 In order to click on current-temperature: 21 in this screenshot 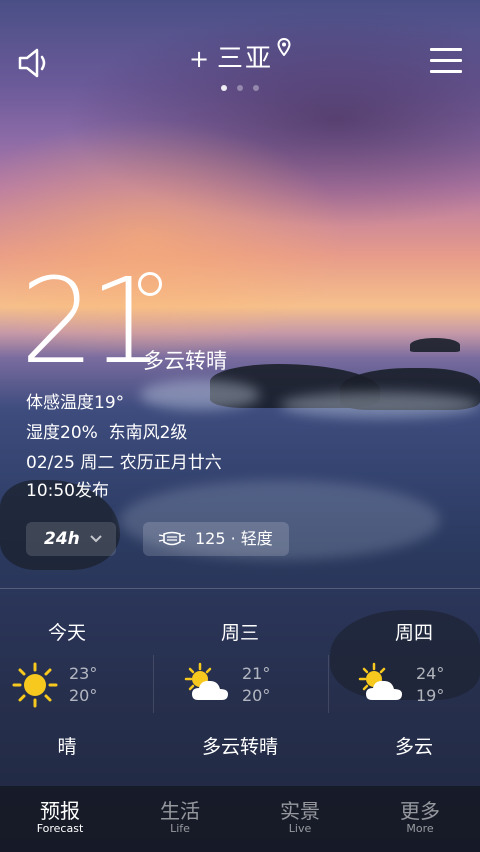, I will do `click(92, 321)`.